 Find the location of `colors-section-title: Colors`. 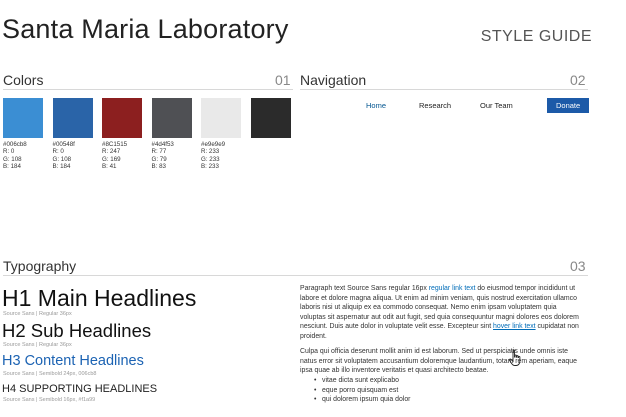

colors-section-title: Colors is located at coordinates (23, 80).